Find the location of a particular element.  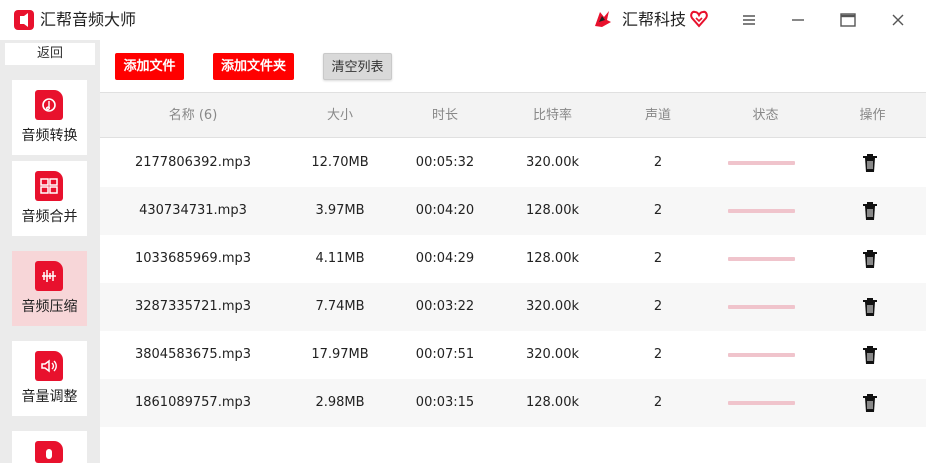

file-duration: 00:03:15 is located at coordinates (445, 402).